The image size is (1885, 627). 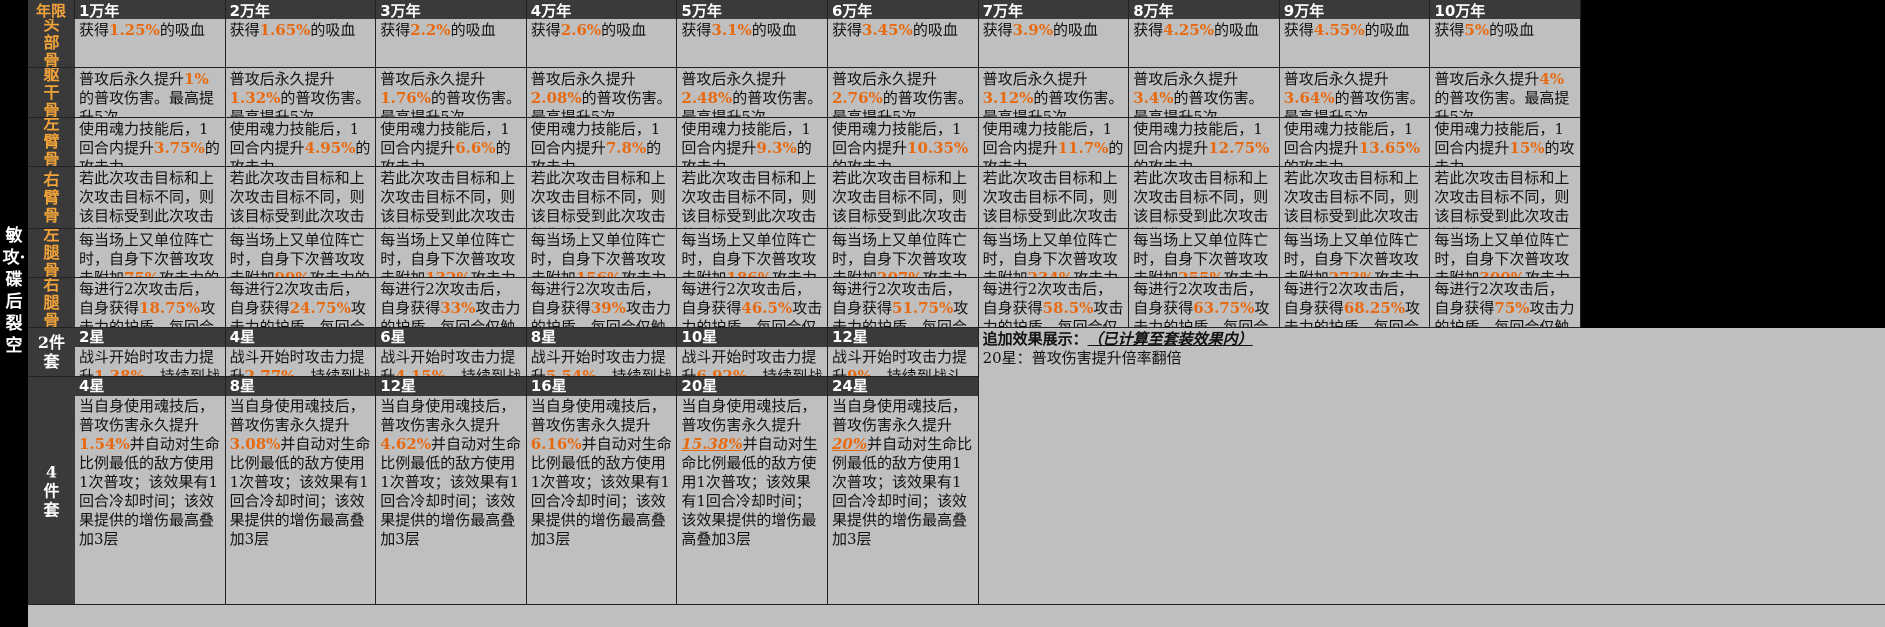 I want to click on star-level: 2星, so click(x=150, y=337).